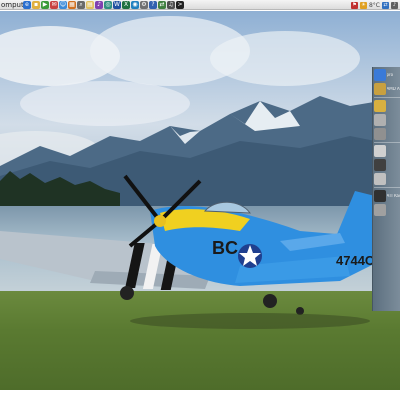 The width and height of the screenshot is (400, 400). Describe the element at coordinates (285, 58) in the screenshot. I see `cloud` at that location.